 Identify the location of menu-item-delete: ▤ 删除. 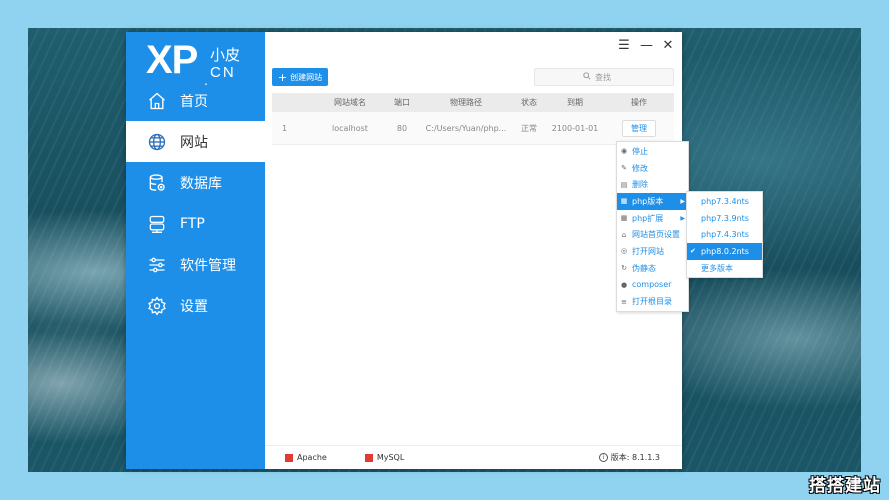
(652, 184).